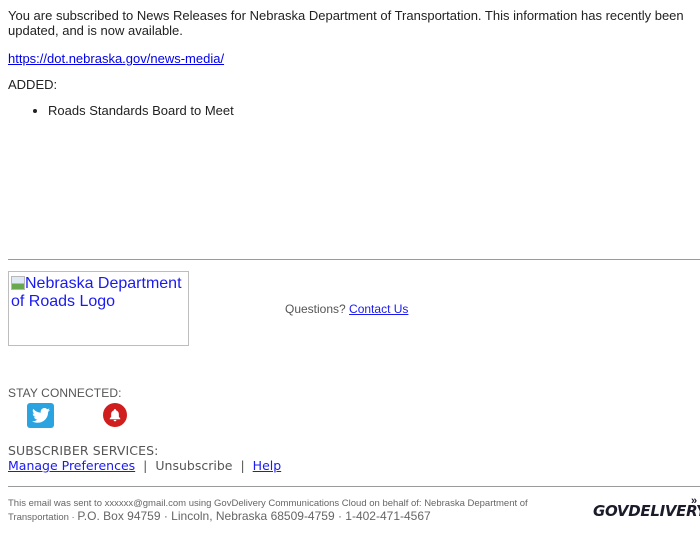  I want to click on twitter-icon, so click(40, 415).